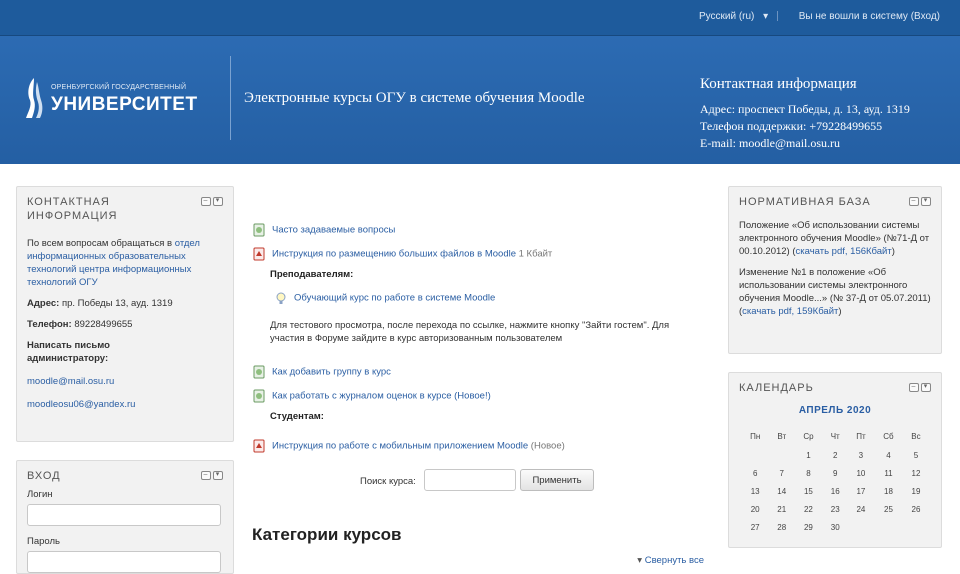  Describe the element at coordinates (861, 509) in the screenshot. I see `calendar-day: 24` at that location.